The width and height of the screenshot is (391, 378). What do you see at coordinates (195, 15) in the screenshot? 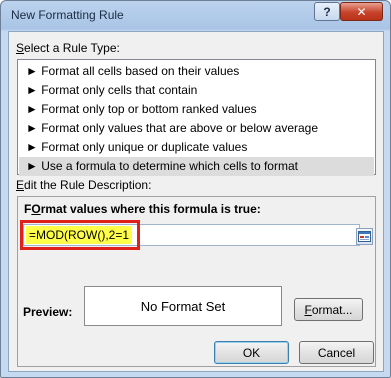
I see `title-bar: New Formatting Rule ? ✕` at bounding box center [195, 15].